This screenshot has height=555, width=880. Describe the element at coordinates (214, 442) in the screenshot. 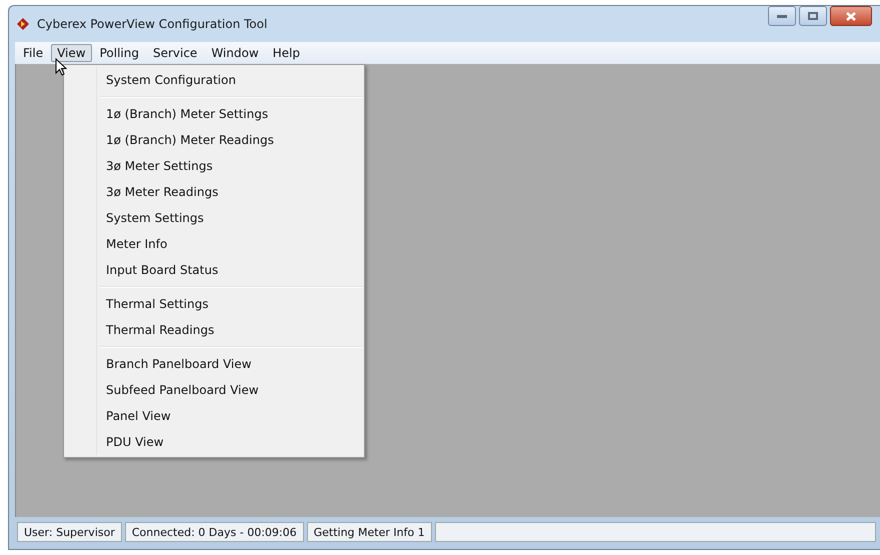

I see `menu-option: PDU View` at that location.